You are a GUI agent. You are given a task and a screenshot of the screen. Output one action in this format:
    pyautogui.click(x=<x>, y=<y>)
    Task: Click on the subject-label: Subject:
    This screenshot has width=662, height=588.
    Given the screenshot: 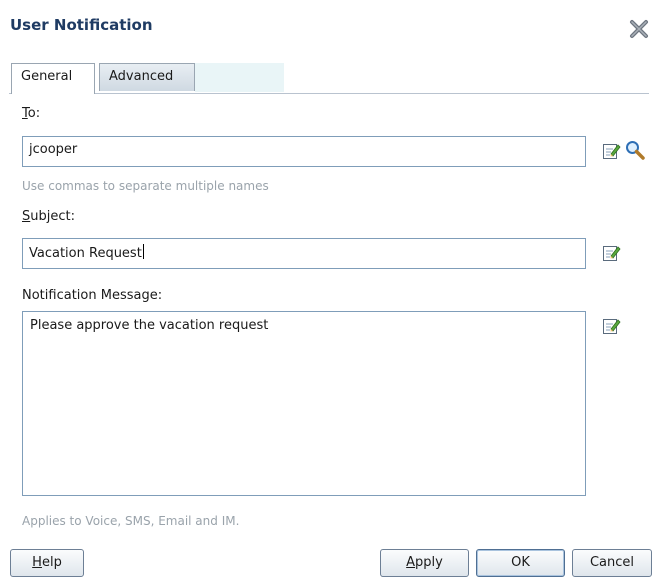 What is the action you would take?
    pyautogui.click(x=48, y=216)
    